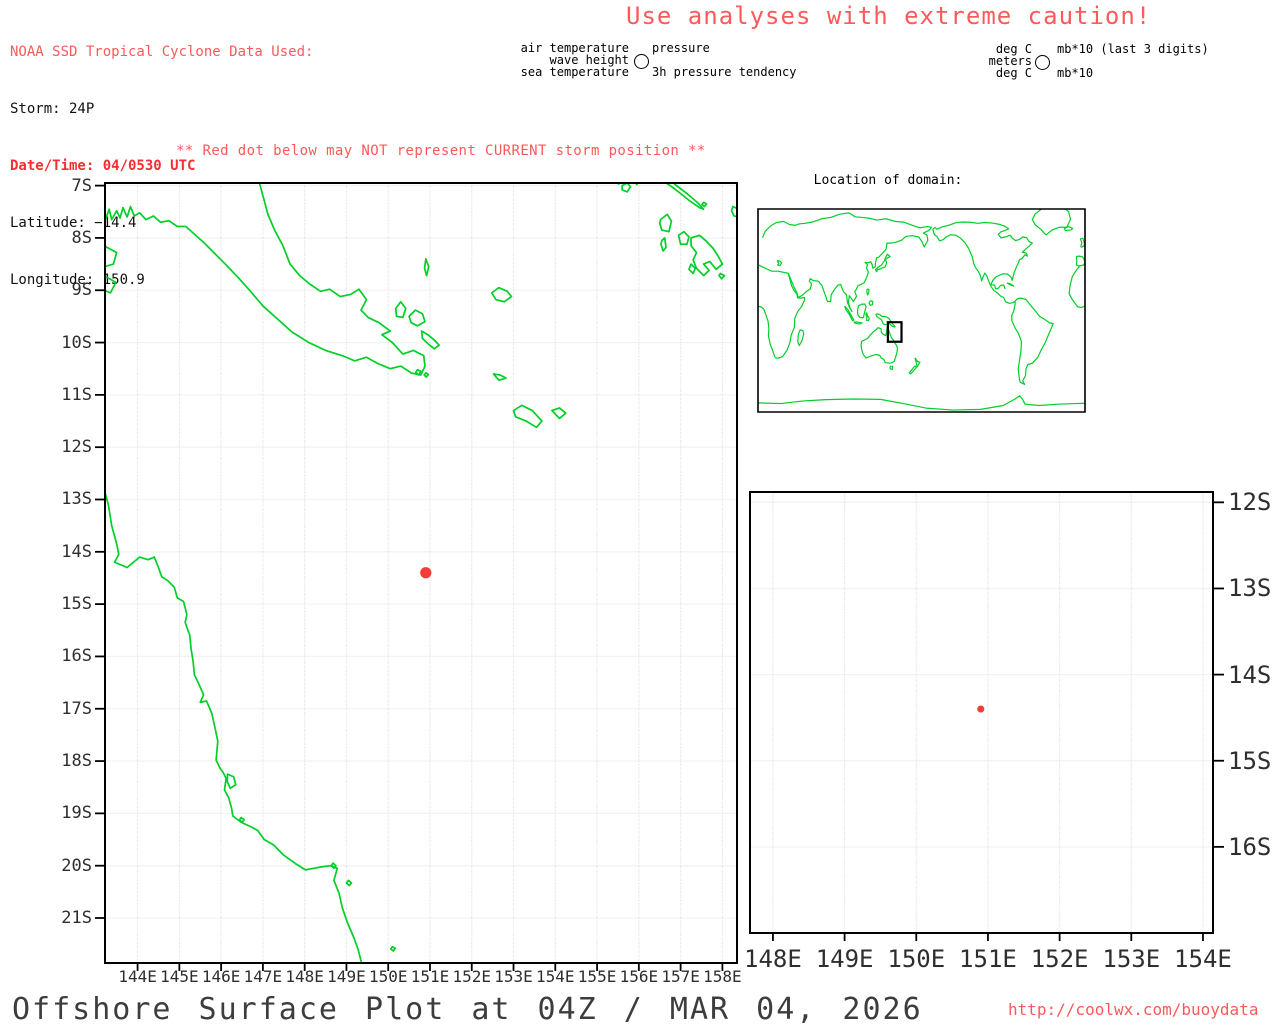  What do you see at coordinates (1133, 1009) in the screenshot?
I see `source-url-link: http://coolwx.com/buoydata` at bounding box center [1133, 1009].